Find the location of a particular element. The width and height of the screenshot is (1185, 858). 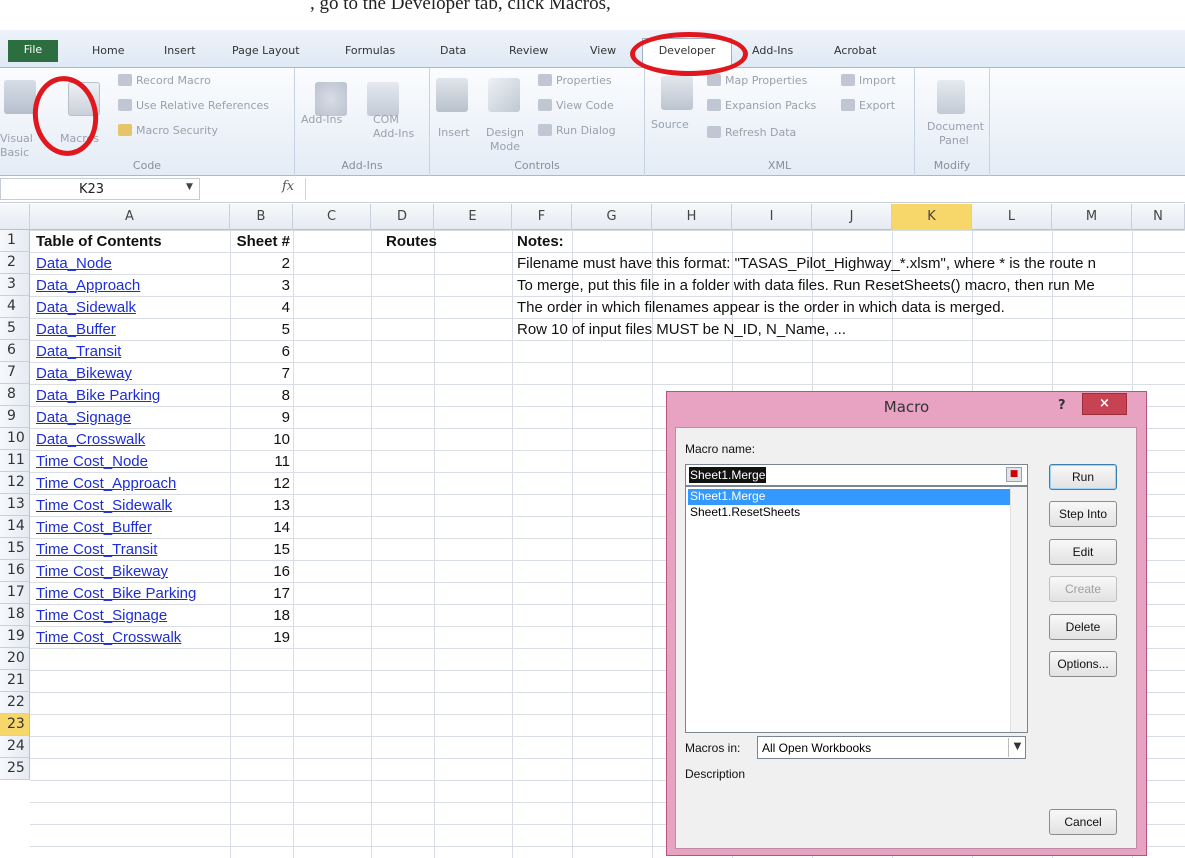

expansion-packs-button: Expansion Packs is located at coordinates (761, 105).